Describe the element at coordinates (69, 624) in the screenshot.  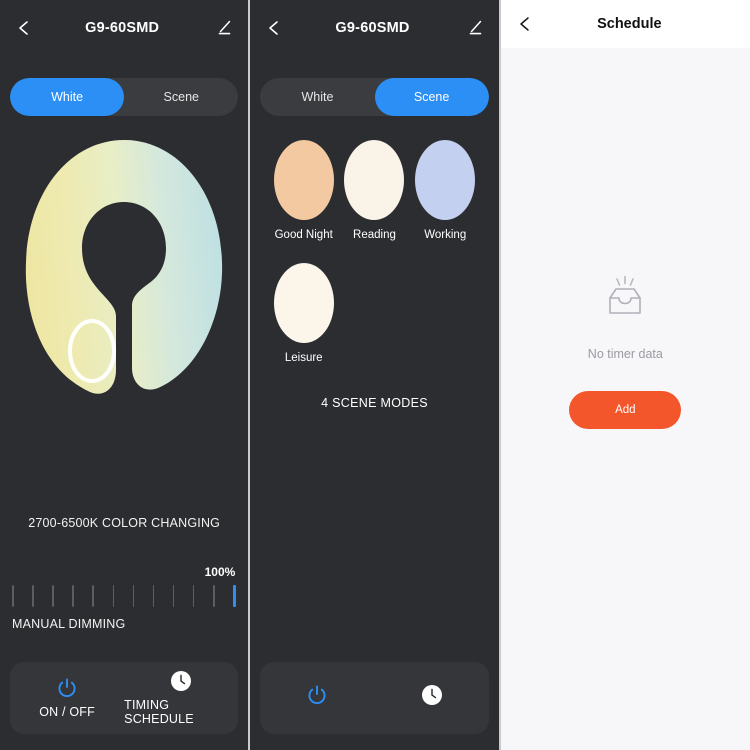
I see `dimming-label: MANUAL DIMMING` at that location.